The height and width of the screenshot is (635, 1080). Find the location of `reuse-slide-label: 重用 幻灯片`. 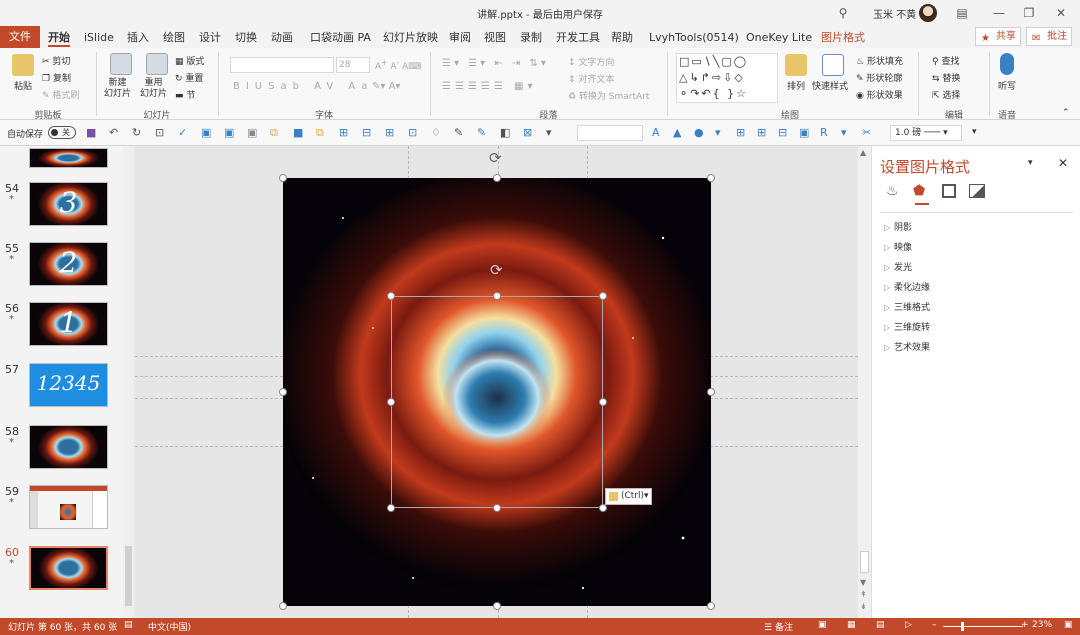

reuse-slide-label: 重用 幻灯片 is located at coordinates (153, 89).